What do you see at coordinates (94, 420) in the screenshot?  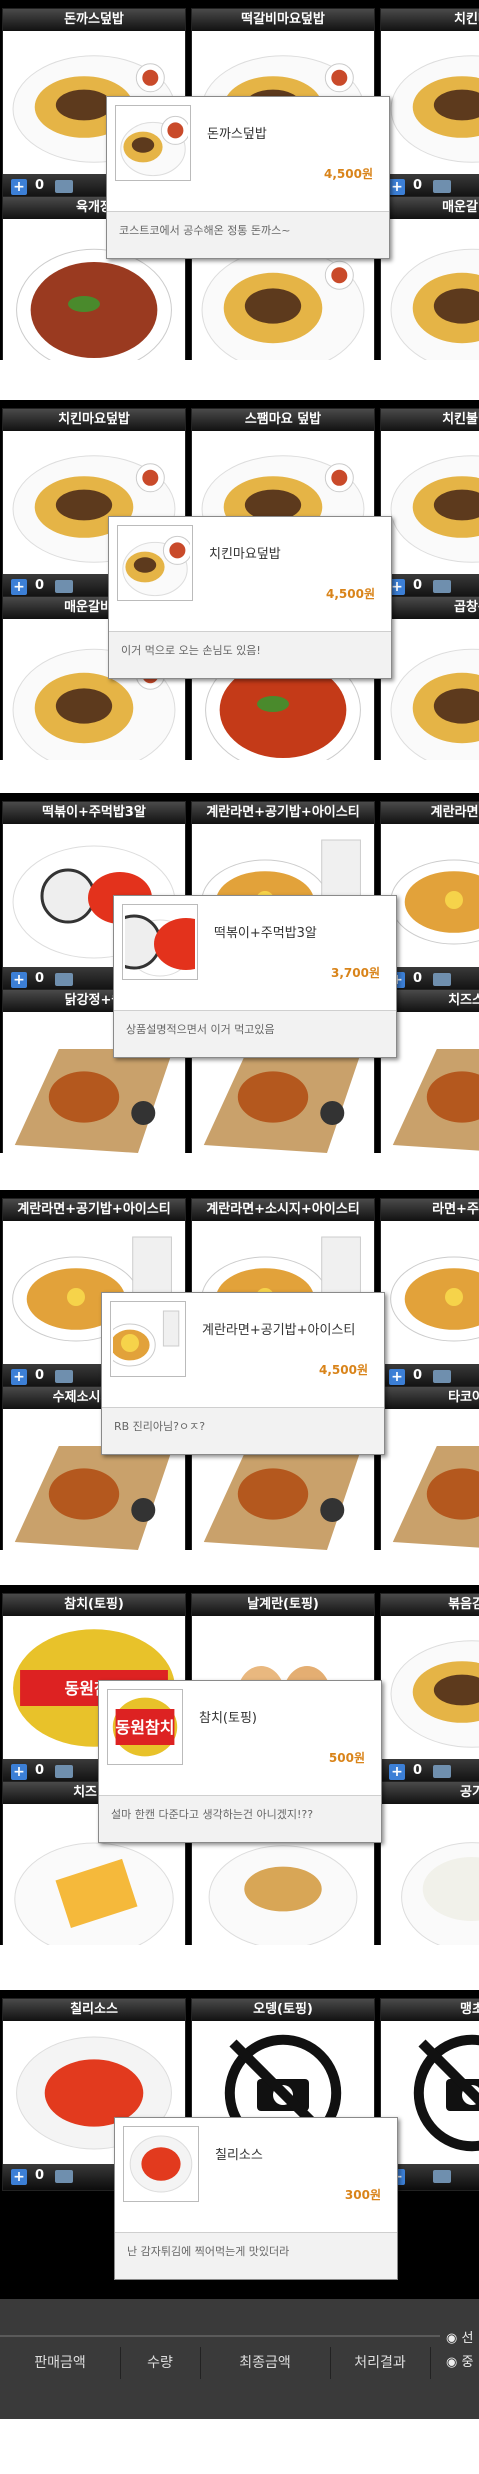 I see `menu-item-label: 치킨마요덮밥` at bounding box center [94, 420].